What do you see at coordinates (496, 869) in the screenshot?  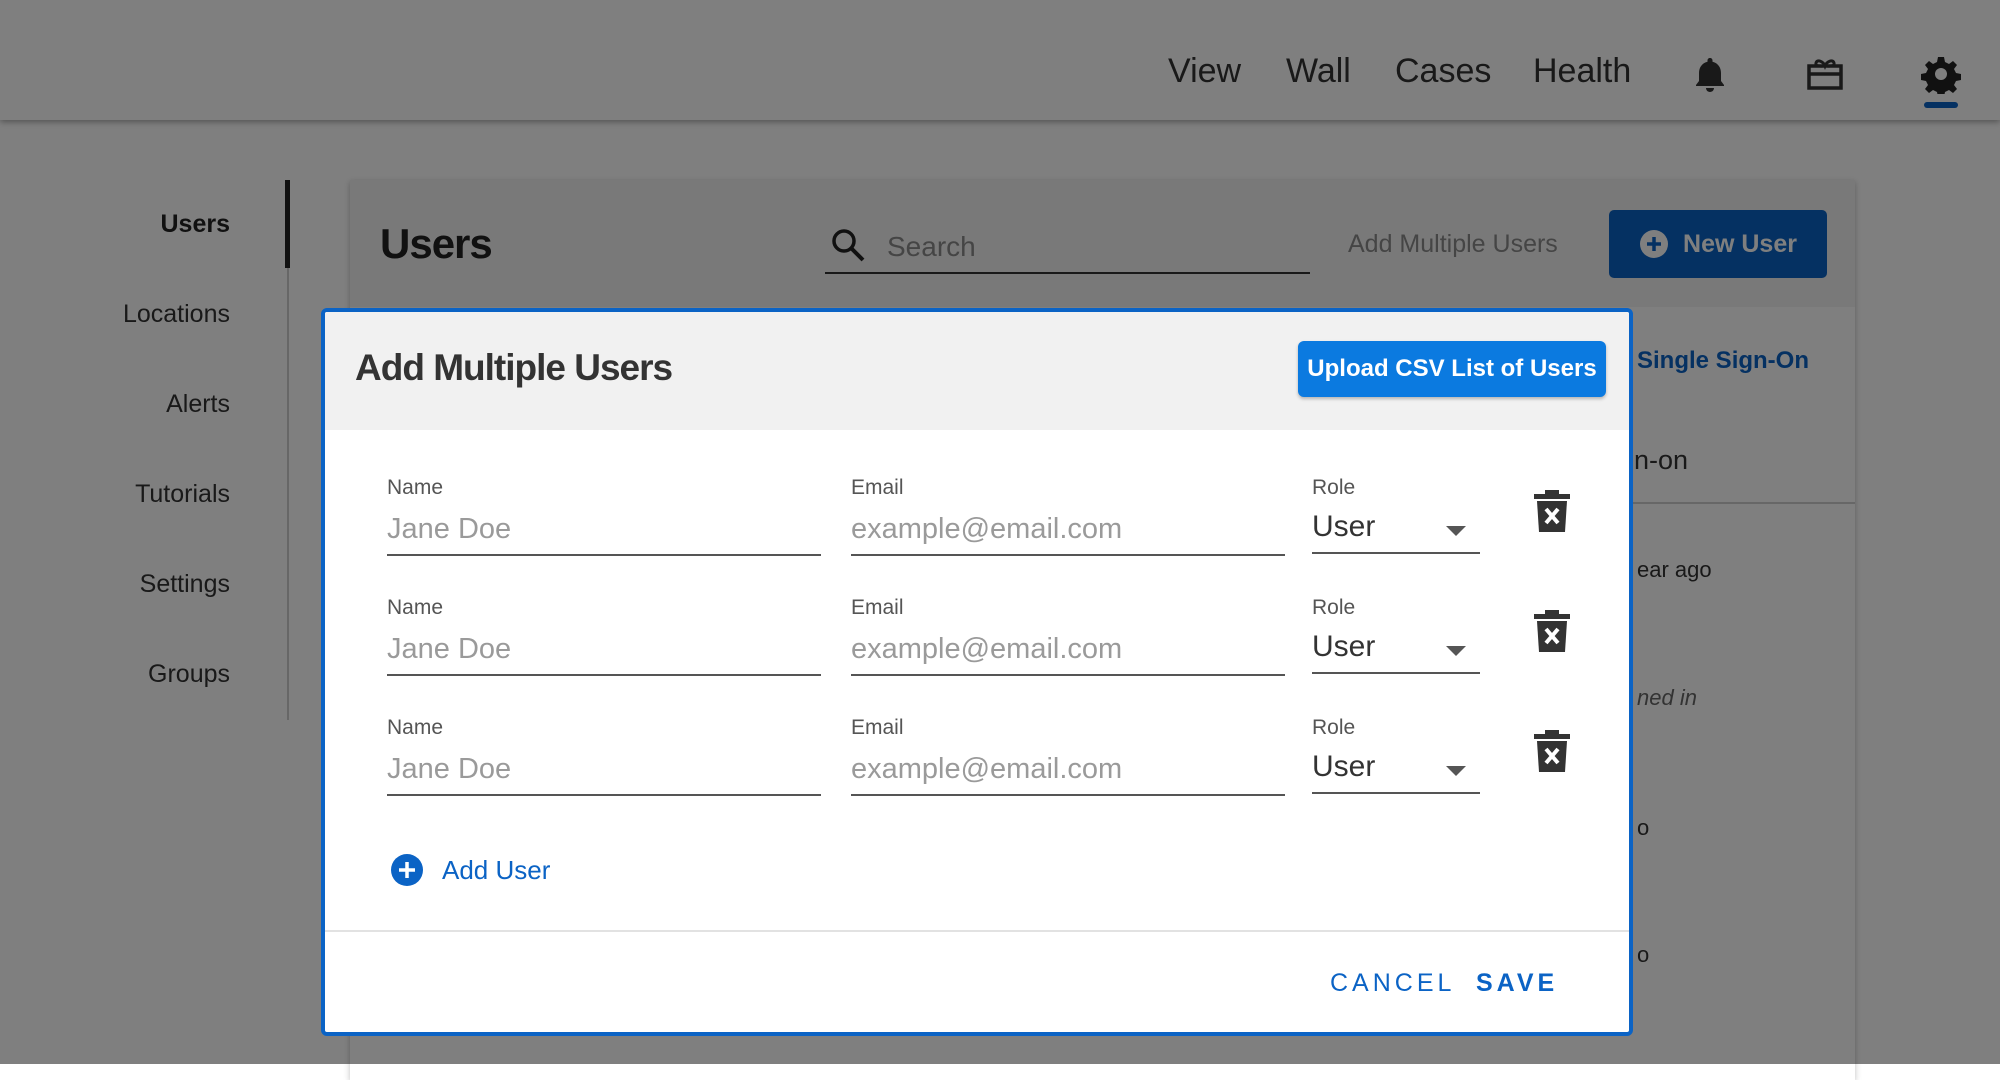 I see `add-user-label: Add User` at bounding box center [496, 869].